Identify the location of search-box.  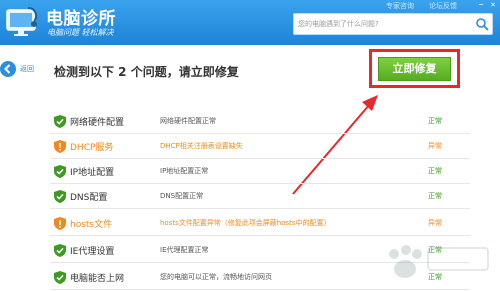
(393, 24).